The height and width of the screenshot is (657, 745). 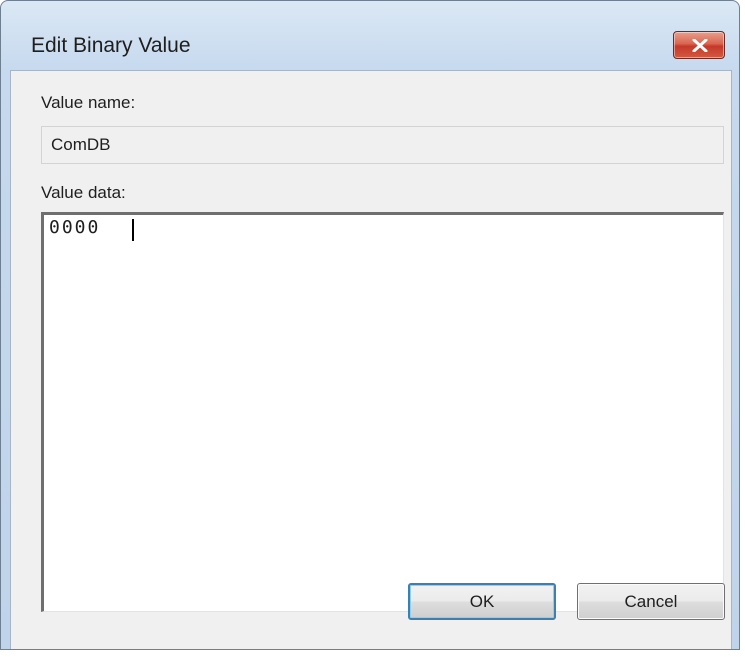 What do you see at coordinates (370, 31) in the screenshot?
I see `title-bar: Edit Binary Value` at bounding box center [370, 31].